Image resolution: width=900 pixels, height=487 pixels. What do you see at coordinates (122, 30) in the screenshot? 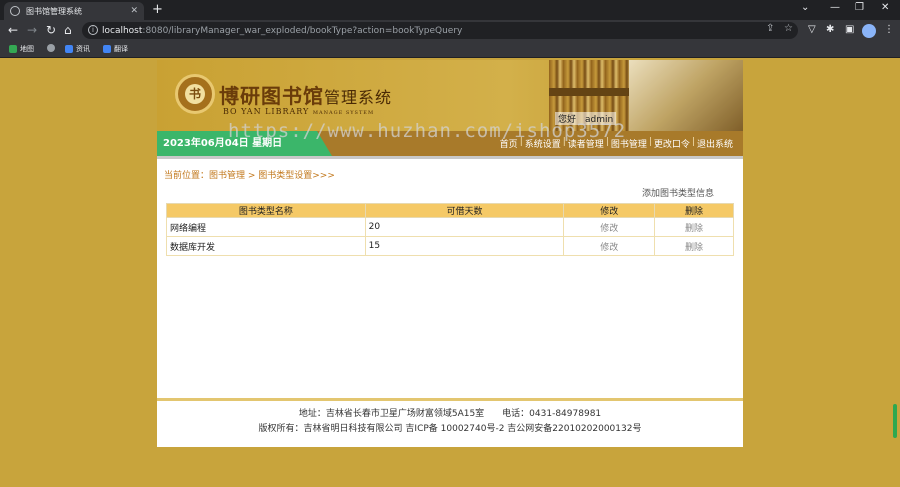
I see `url-host: localhost` at bounding box center [122, 30].